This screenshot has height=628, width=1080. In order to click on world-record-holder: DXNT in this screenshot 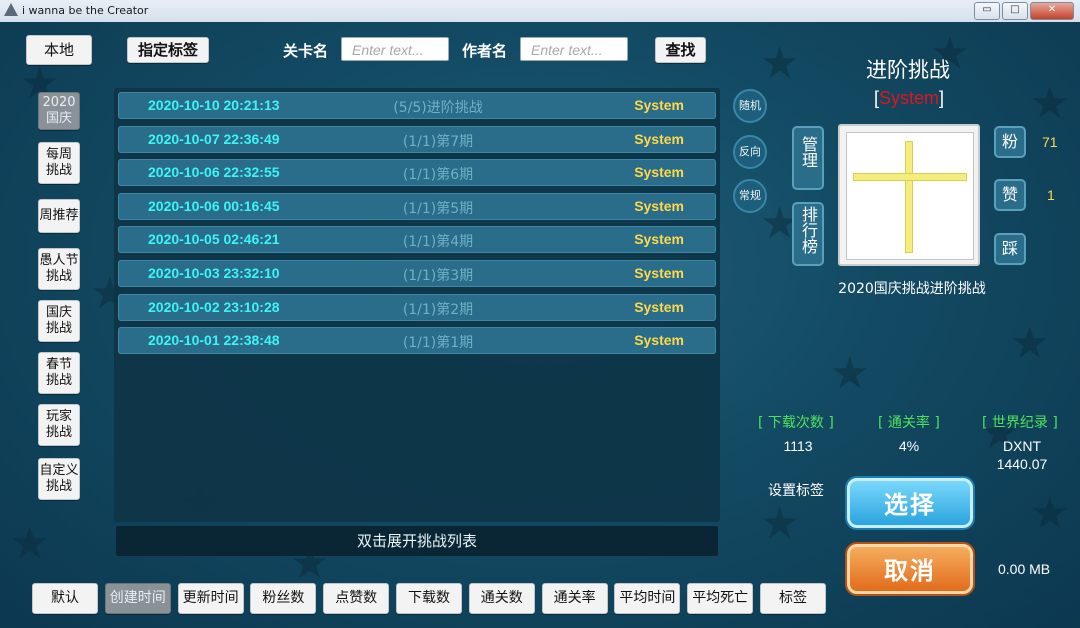, I will do `click(1022, 446)`.